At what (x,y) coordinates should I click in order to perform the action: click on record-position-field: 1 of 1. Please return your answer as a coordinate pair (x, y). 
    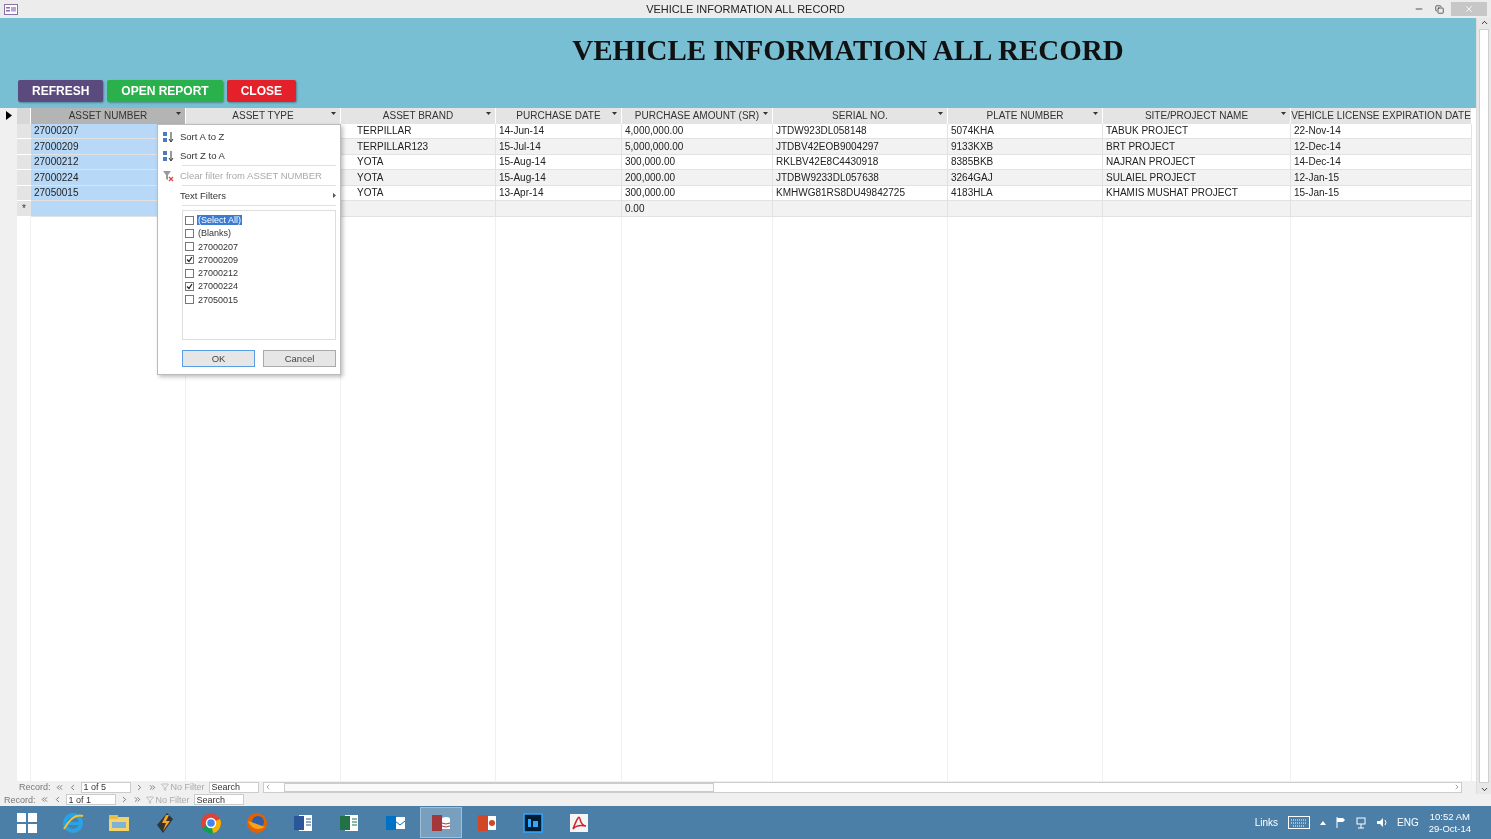
    Looking at the image, I should click on (90, 800).